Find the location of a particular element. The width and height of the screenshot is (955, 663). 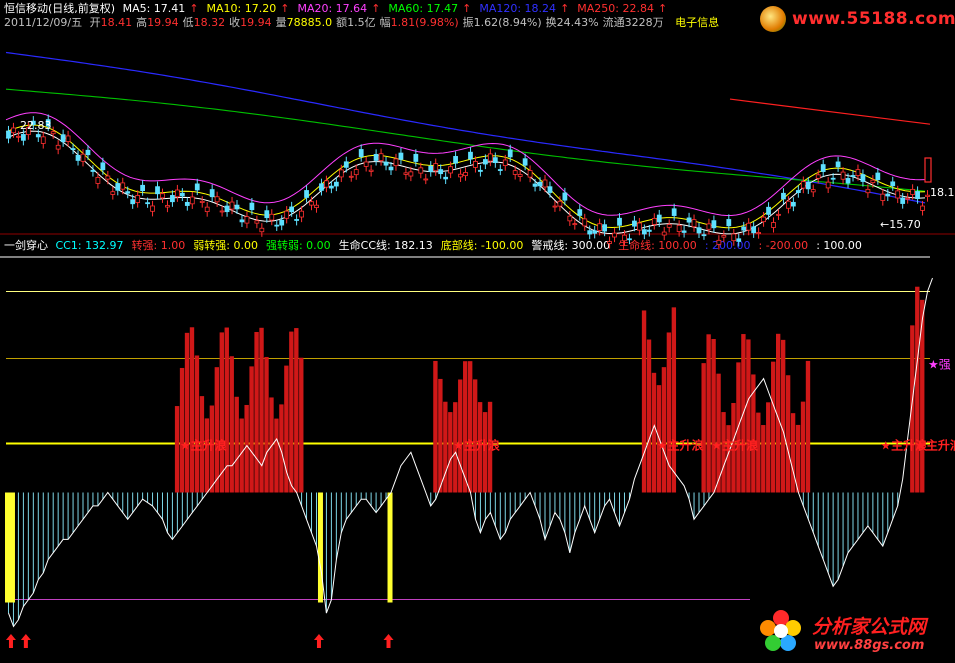

ma250-line is located at coordinates (830, 111).